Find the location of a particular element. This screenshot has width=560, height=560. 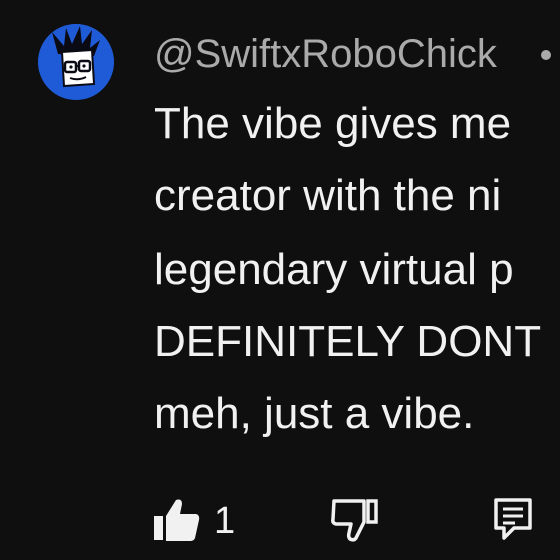

comment-author: @SwiftxRoboChick is located at coordinates (325, 54).